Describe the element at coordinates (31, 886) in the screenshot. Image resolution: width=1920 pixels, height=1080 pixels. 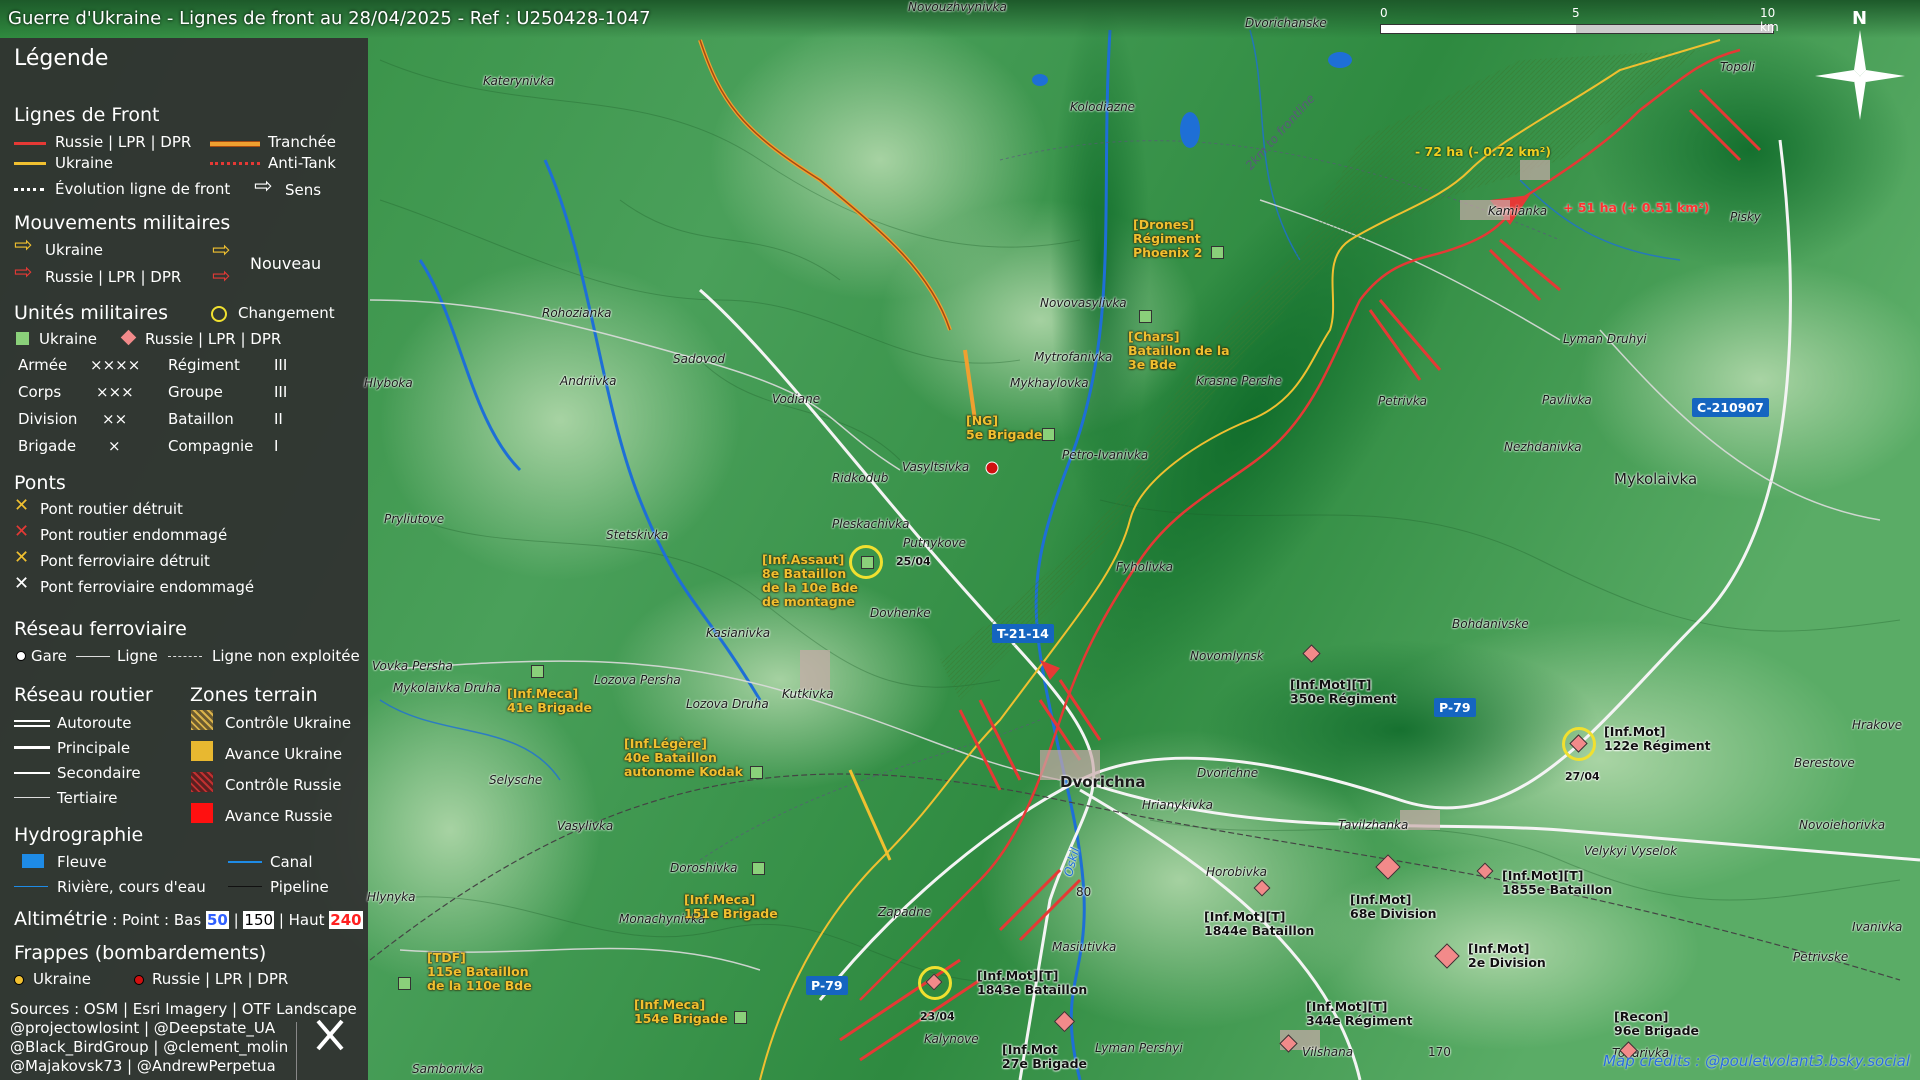
I see `river-swatch` at that location.